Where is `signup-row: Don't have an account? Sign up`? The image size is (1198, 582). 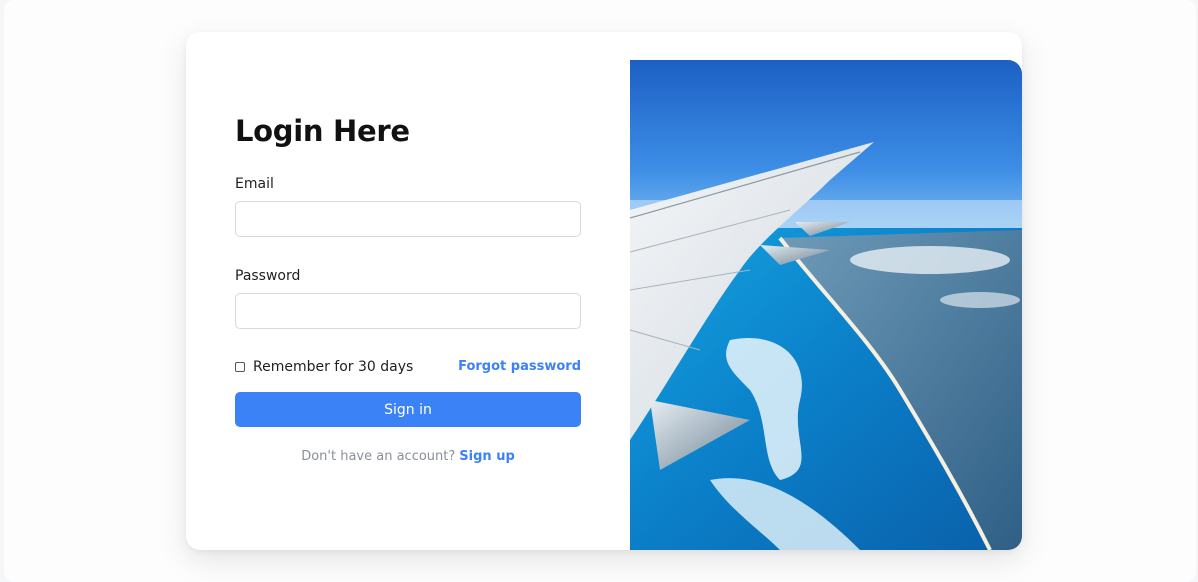 signup-row: Don't have an account? Sign up is located at coordinates (408, 456).